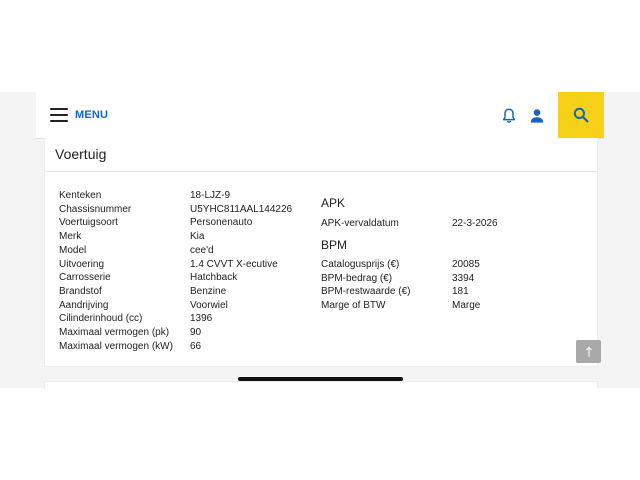 Image resolution: width=640 pixels, height=480 pixels. I want to click on top-header: MENU, so click(320, 115).